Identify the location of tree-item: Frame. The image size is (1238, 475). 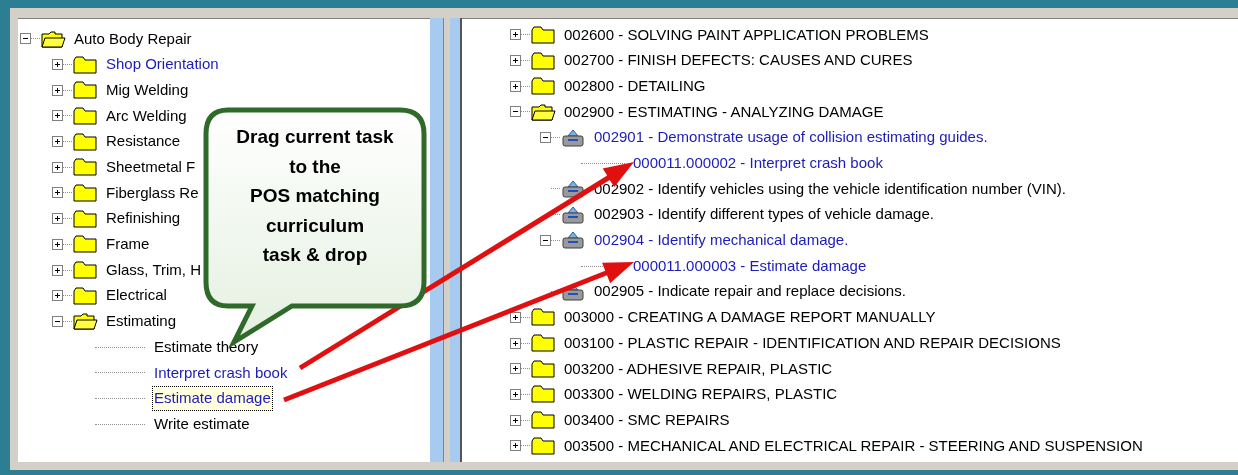
(128, 244).